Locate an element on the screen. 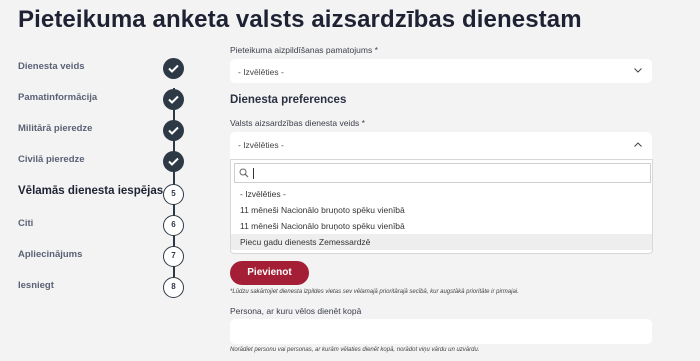 The width and height of the screenshot is (700, 361). step-velamas-iespejas: Vēlamās dienesta iespējas 5 is located at coordinates (103, 194).